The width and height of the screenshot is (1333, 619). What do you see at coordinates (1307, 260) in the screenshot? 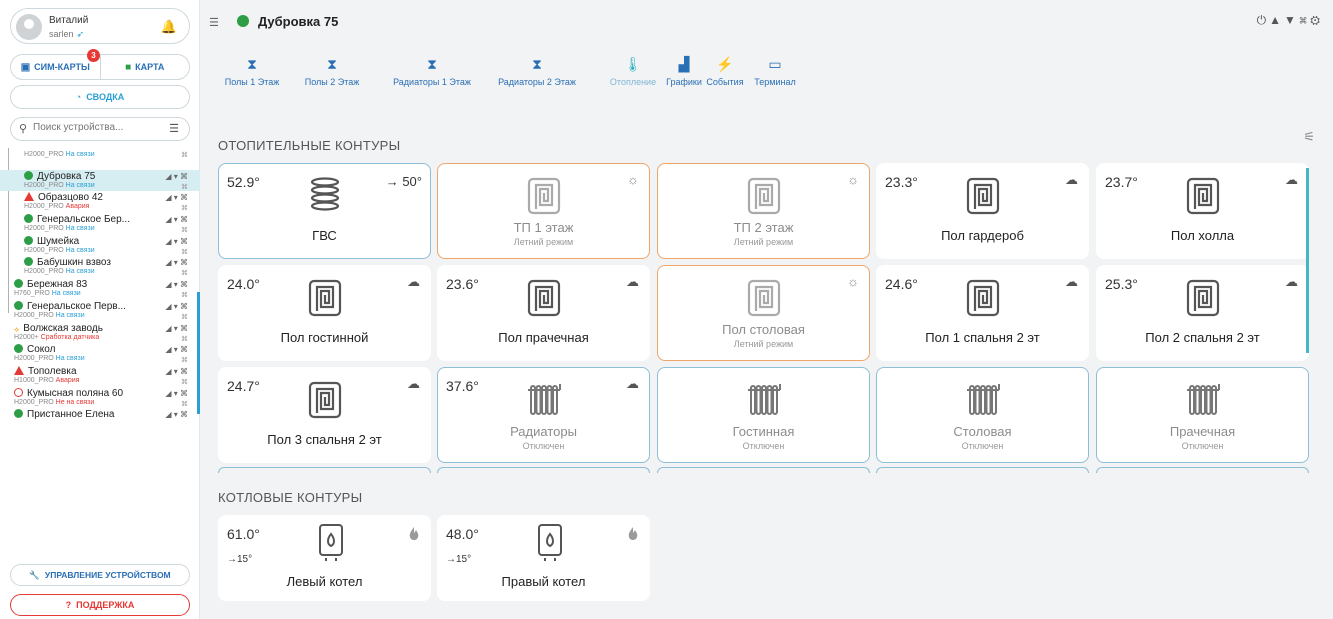
I see `cards-scrollbar` at bounding box center [1307, 260].